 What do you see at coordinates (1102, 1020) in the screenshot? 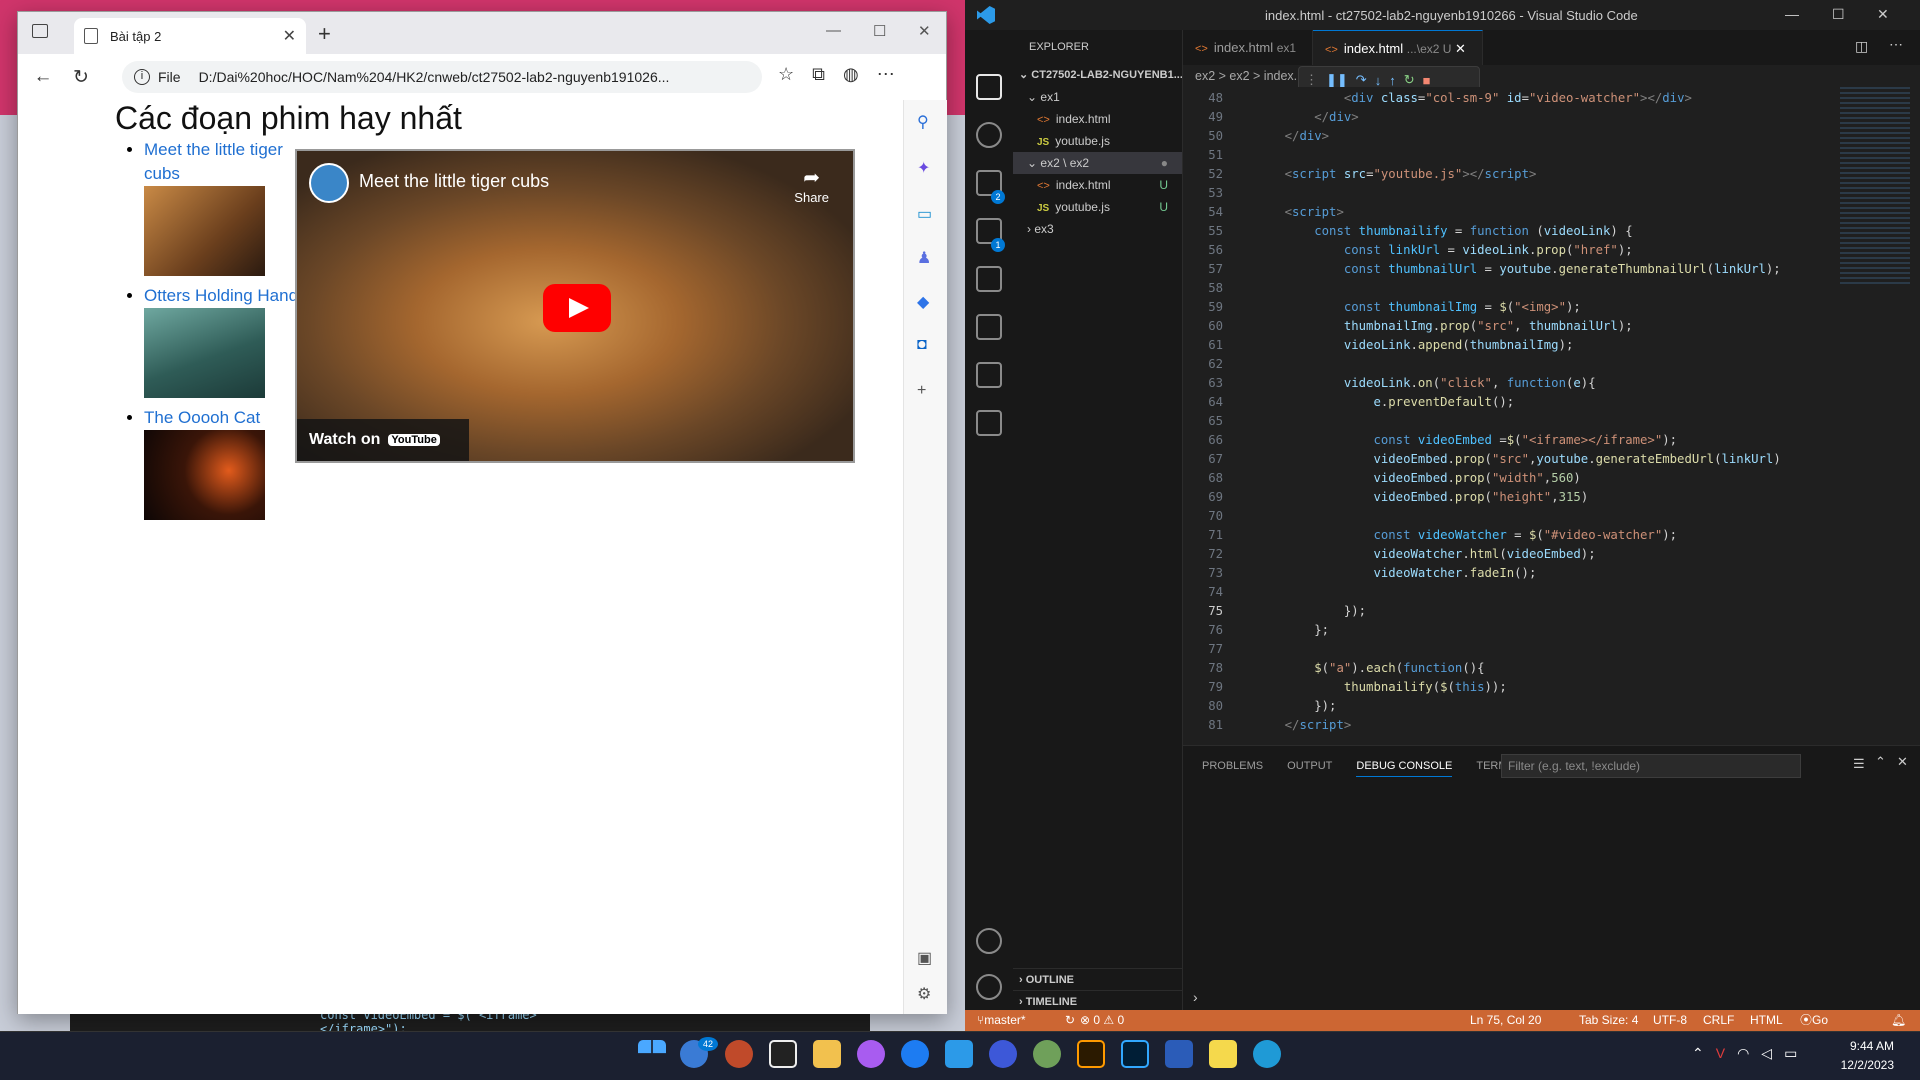
I see `problems-indicator: ⊗ 0 ⚠ 0` at bounding box center [1102, 1020].